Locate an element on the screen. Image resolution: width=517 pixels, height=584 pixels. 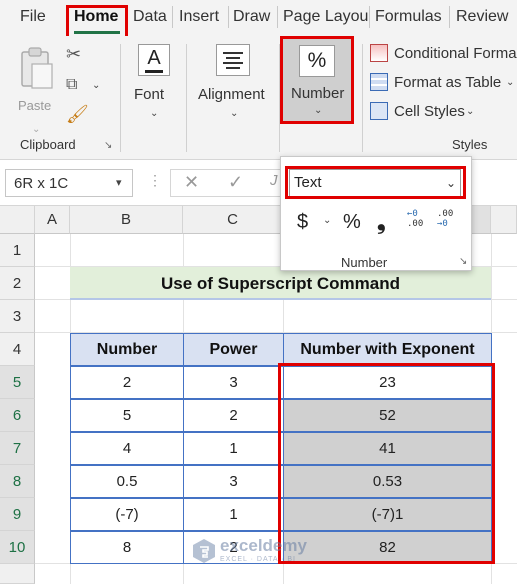
chevron-down-icon: ▾ is located at coordinates (119, 182).